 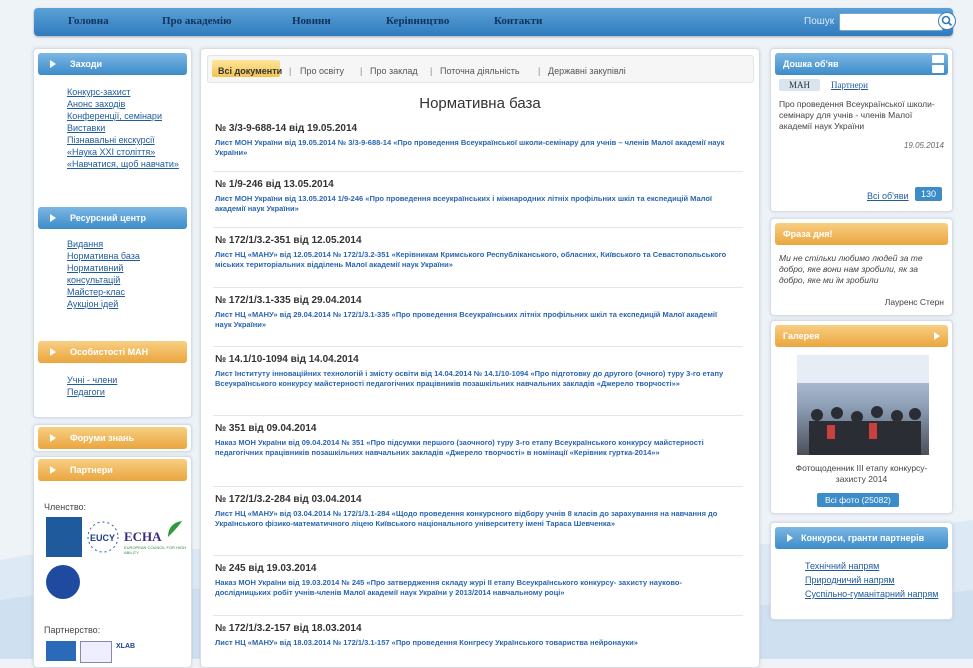 I want to click on star-logo-icon: EUCY, so click(x=103, y=537).